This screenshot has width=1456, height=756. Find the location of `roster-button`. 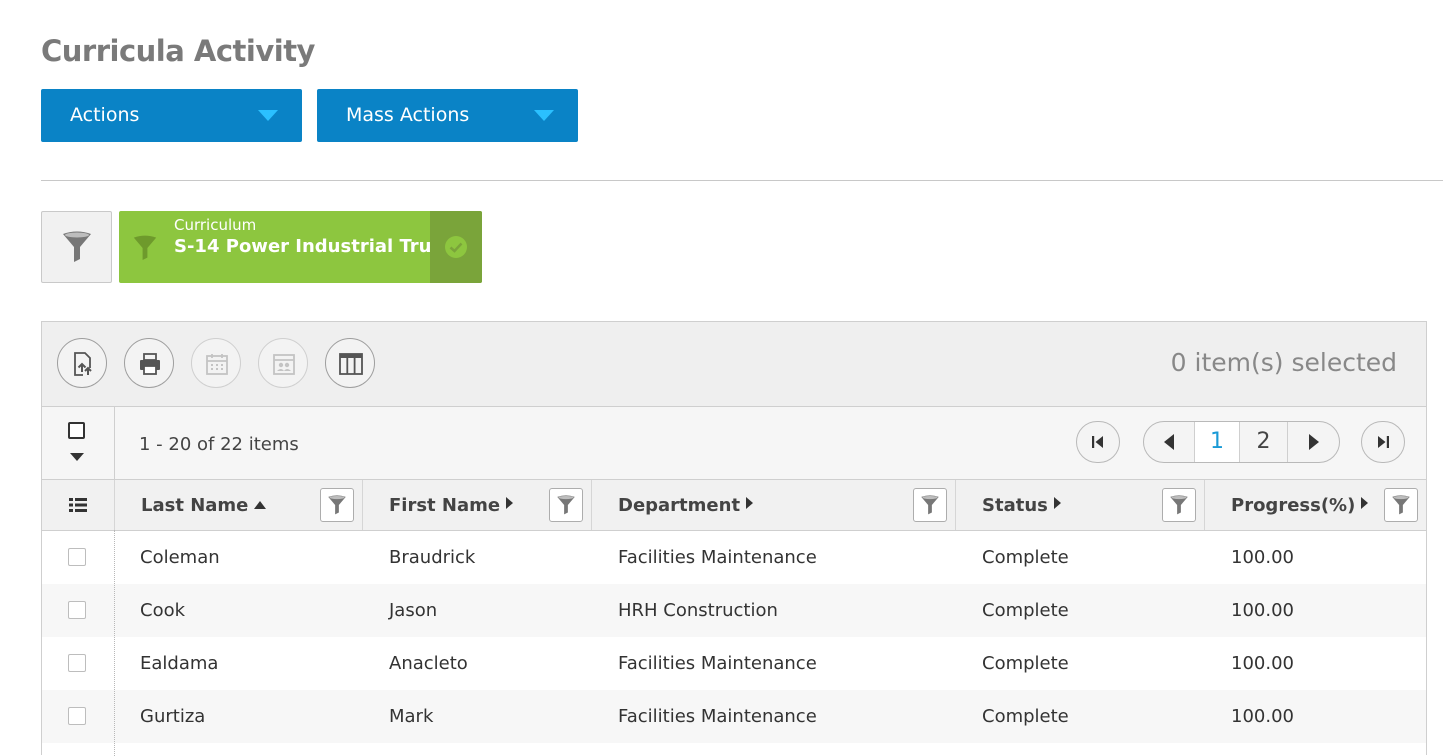

roster-button is located at coordinates (283, 363).